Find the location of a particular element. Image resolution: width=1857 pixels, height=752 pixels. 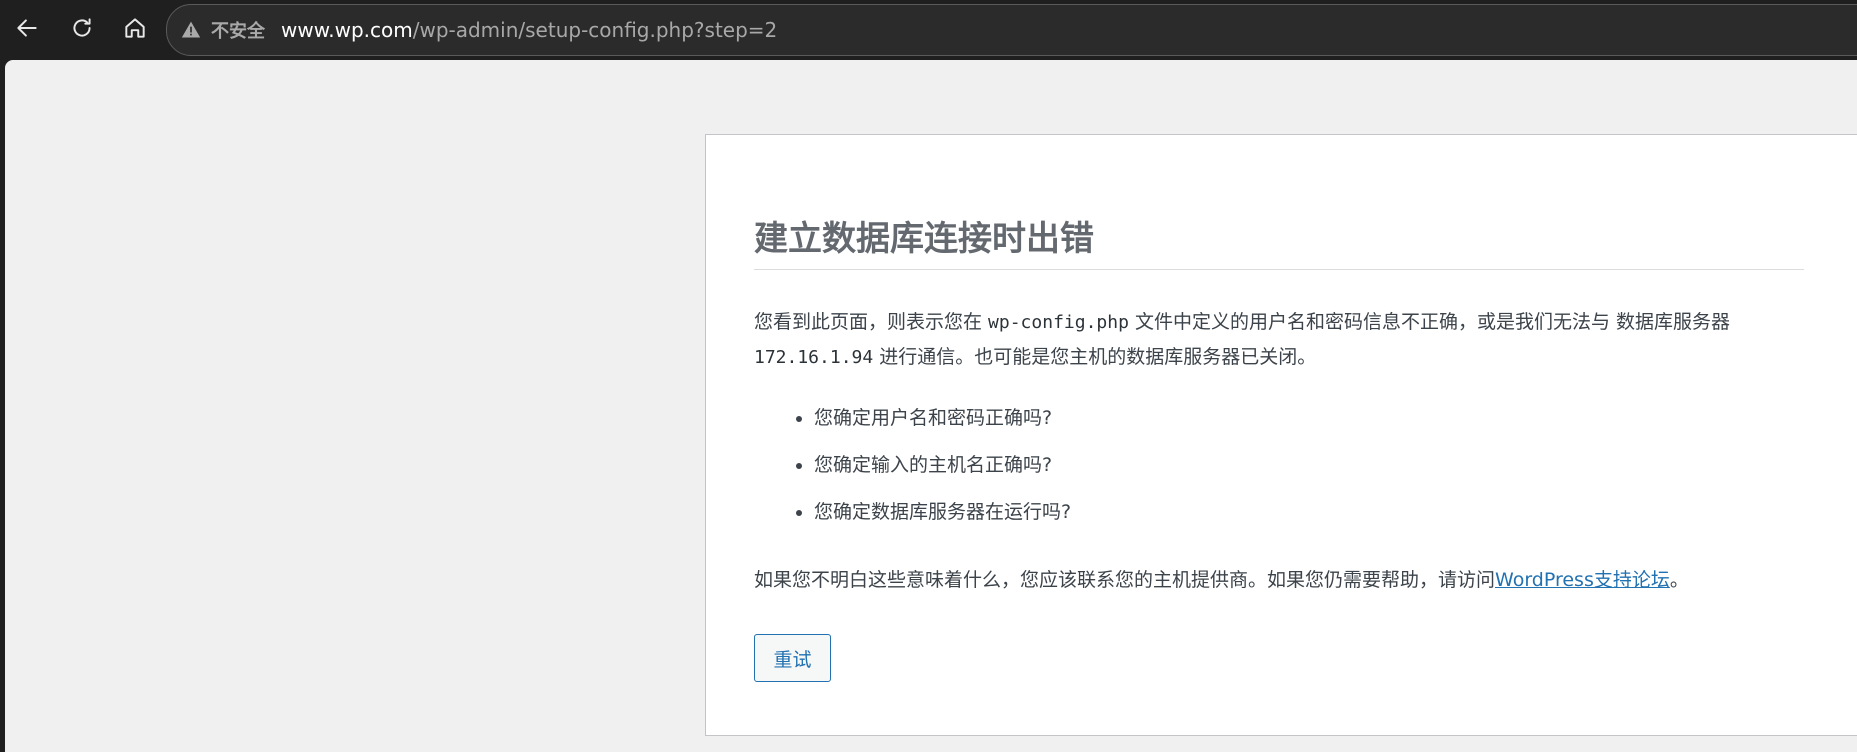

reload-button is located at coordinates (82, 28).